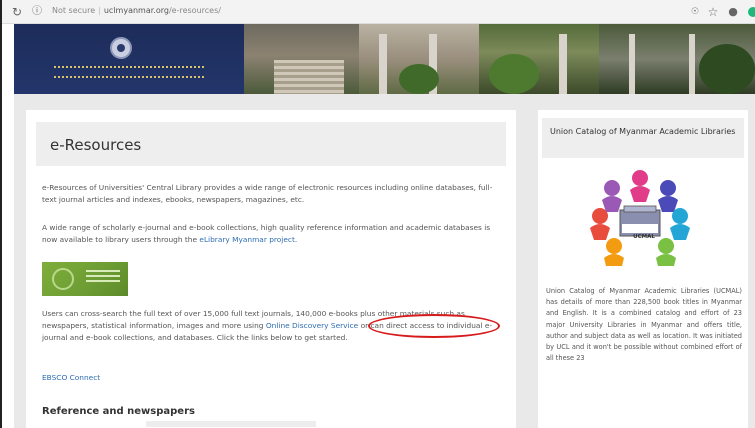 This screenshot has height=428, width=755. I want to click on elibrary-banner-text, so click(103, 271).